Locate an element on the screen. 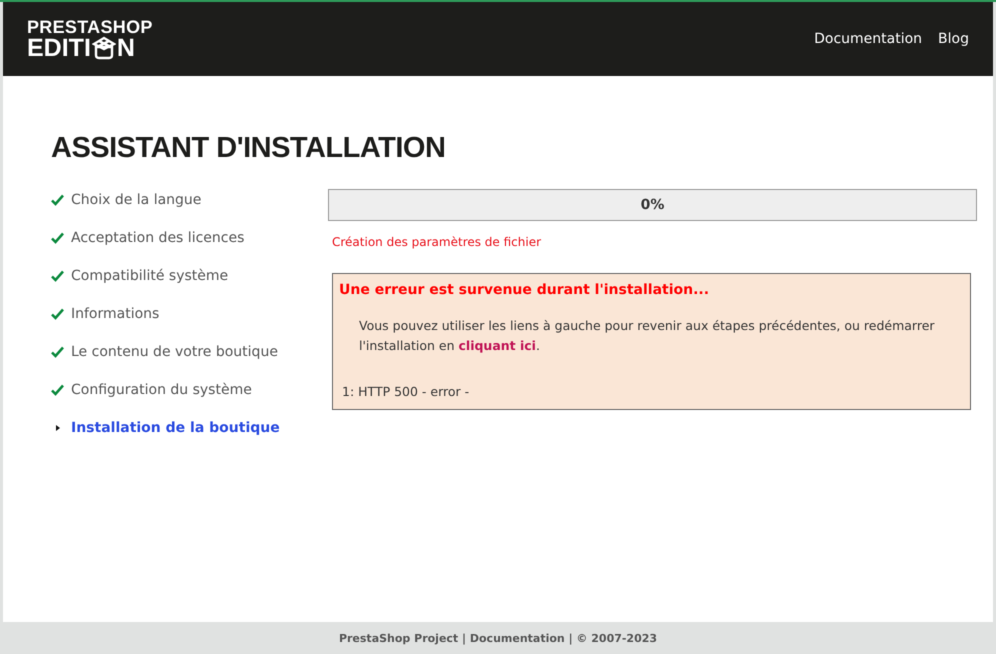 The image size is (996, 654). step-link: Acceptation des licences is located at coordinates (157, 238).